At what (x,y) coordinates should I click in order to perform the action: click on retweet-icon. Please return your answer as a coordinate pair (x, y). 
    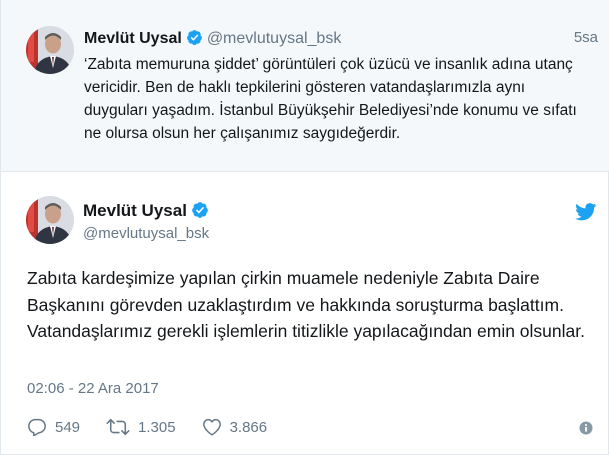
    Looking at the image, I should click on (118, 427).